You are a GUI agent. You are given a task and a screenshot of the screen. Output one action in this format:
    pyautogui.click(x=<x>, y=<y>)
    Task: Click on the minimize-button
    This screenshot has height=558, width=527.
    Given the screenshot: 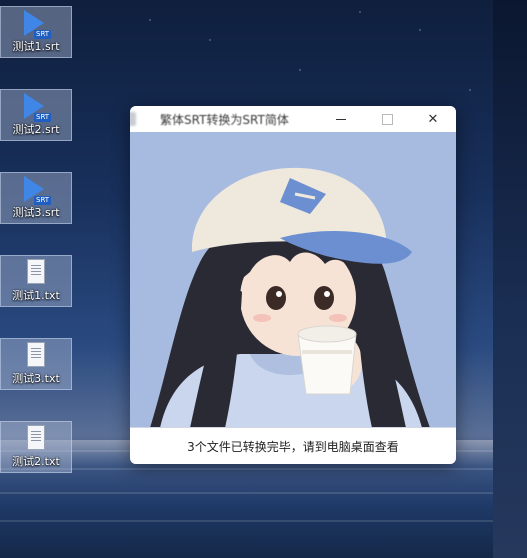 What is the action you would take?
    pyautogui.click(x=341, y=119)
    